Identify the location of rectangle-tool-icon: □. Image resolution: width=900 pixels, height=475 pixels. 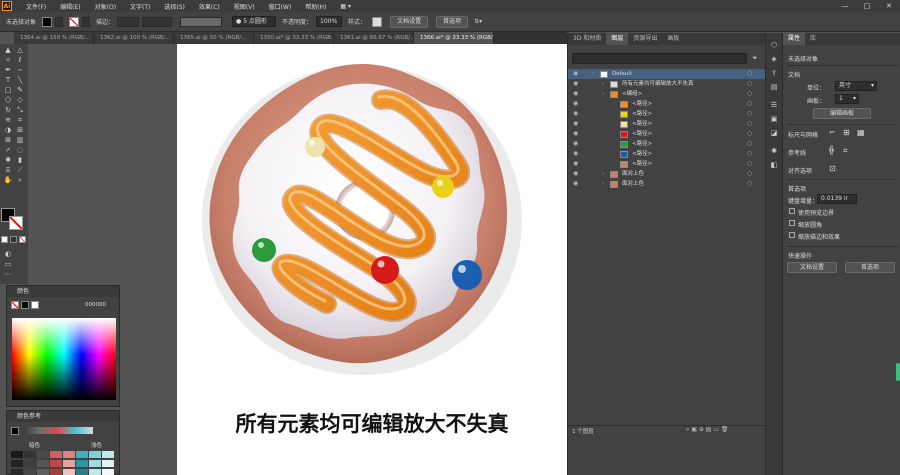
(8, 90).